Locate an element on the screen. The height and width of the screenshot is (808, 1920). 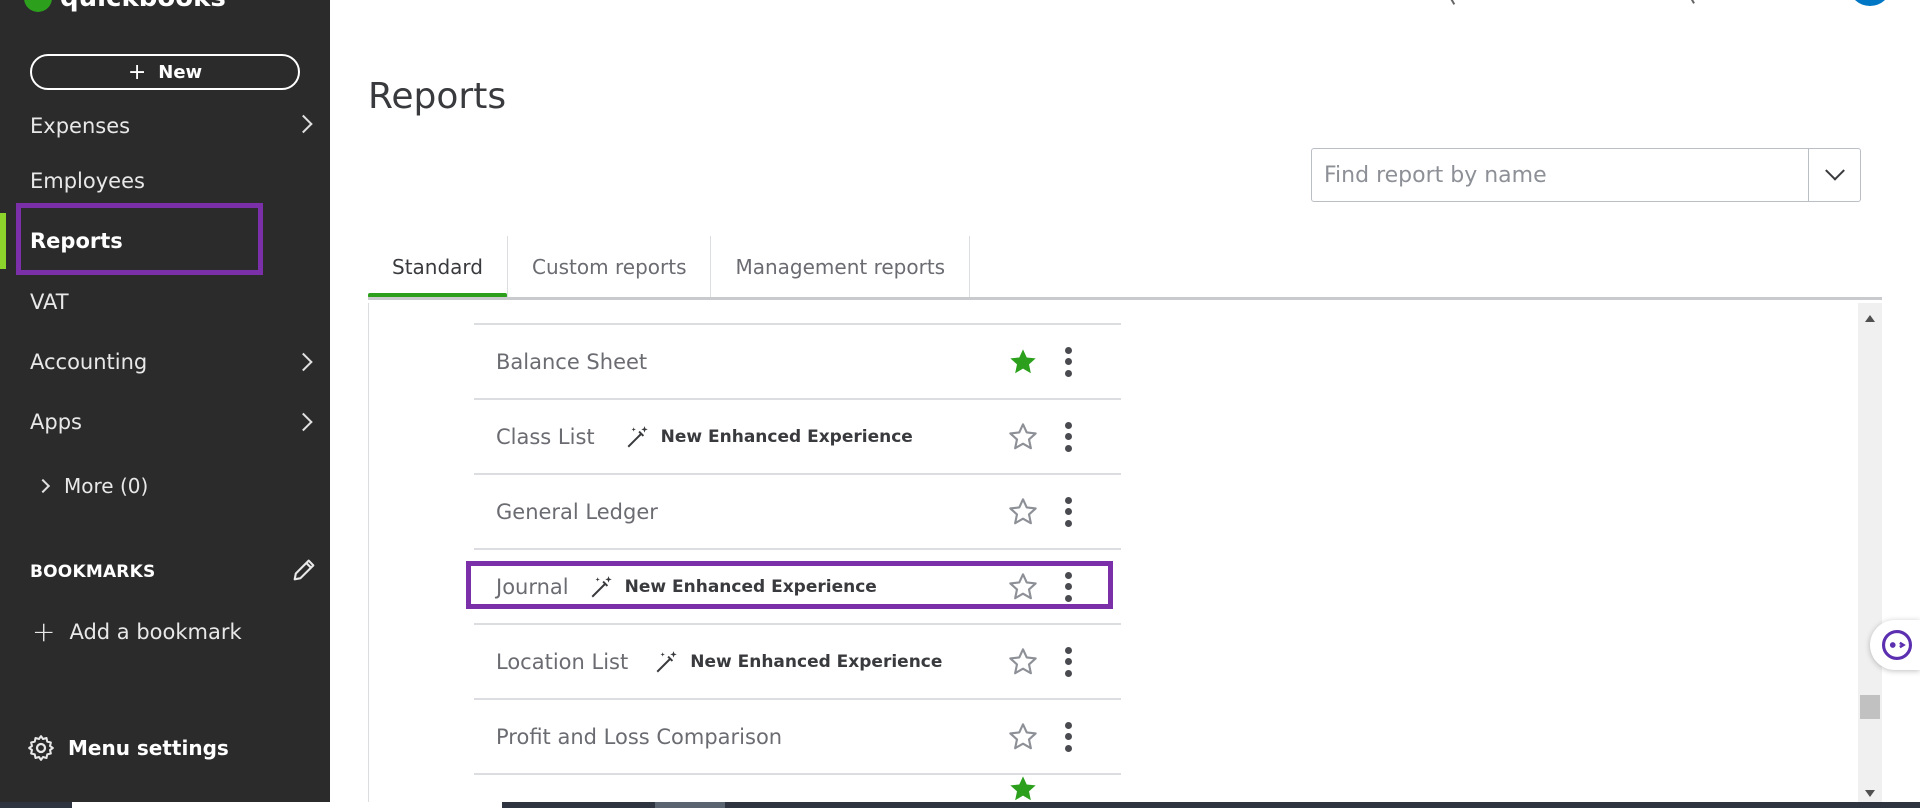
sidebar-item-apps: Apps is located at coordinates (165, 422).